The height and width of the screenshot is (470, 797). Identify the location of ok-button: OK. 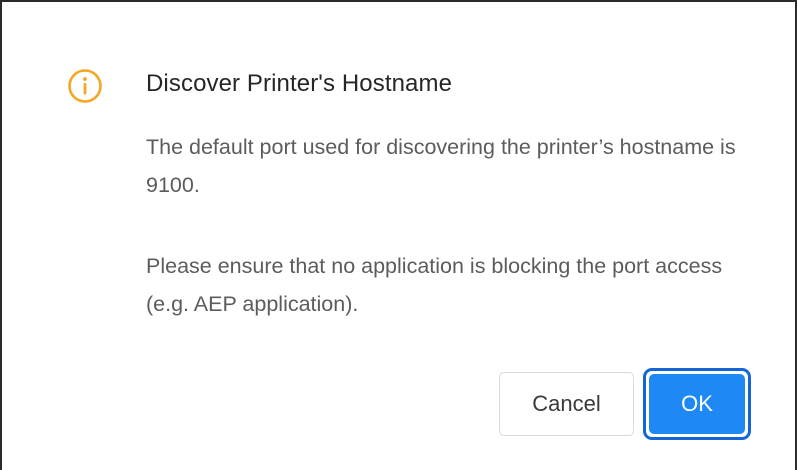
(697, 404).